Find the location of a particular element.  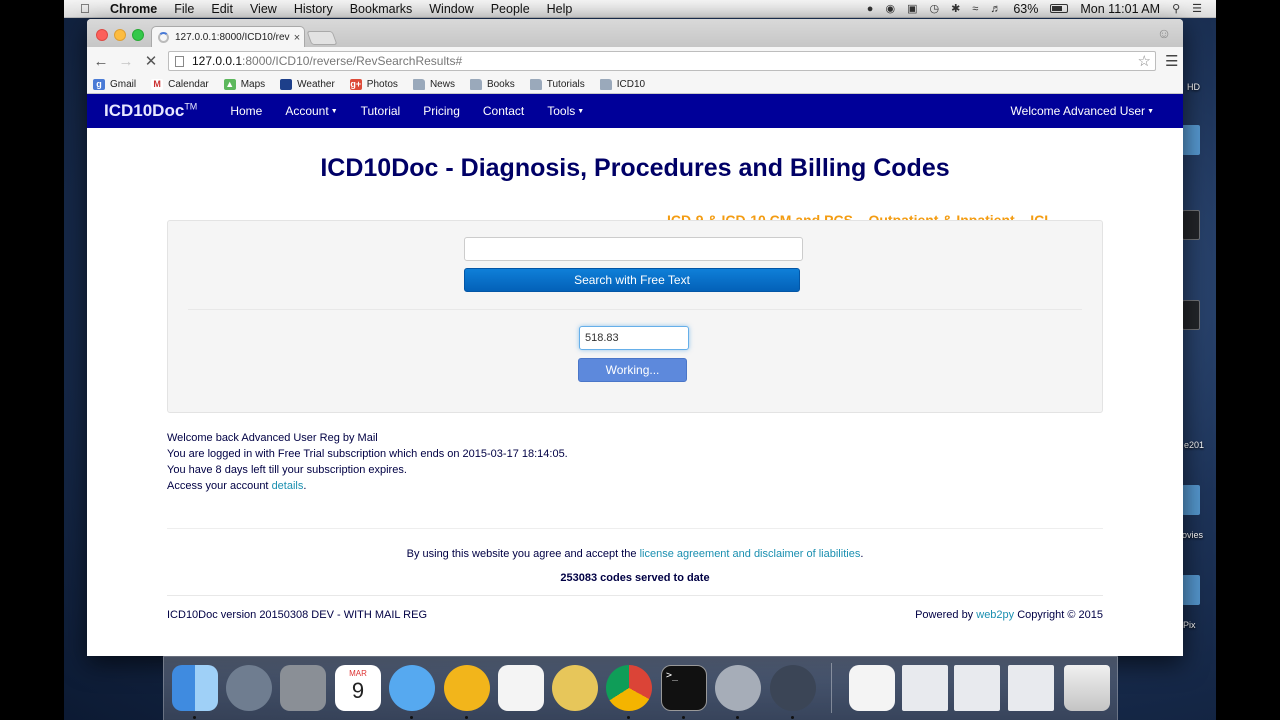

menu-window: Window is located at coordinates (451, 9).